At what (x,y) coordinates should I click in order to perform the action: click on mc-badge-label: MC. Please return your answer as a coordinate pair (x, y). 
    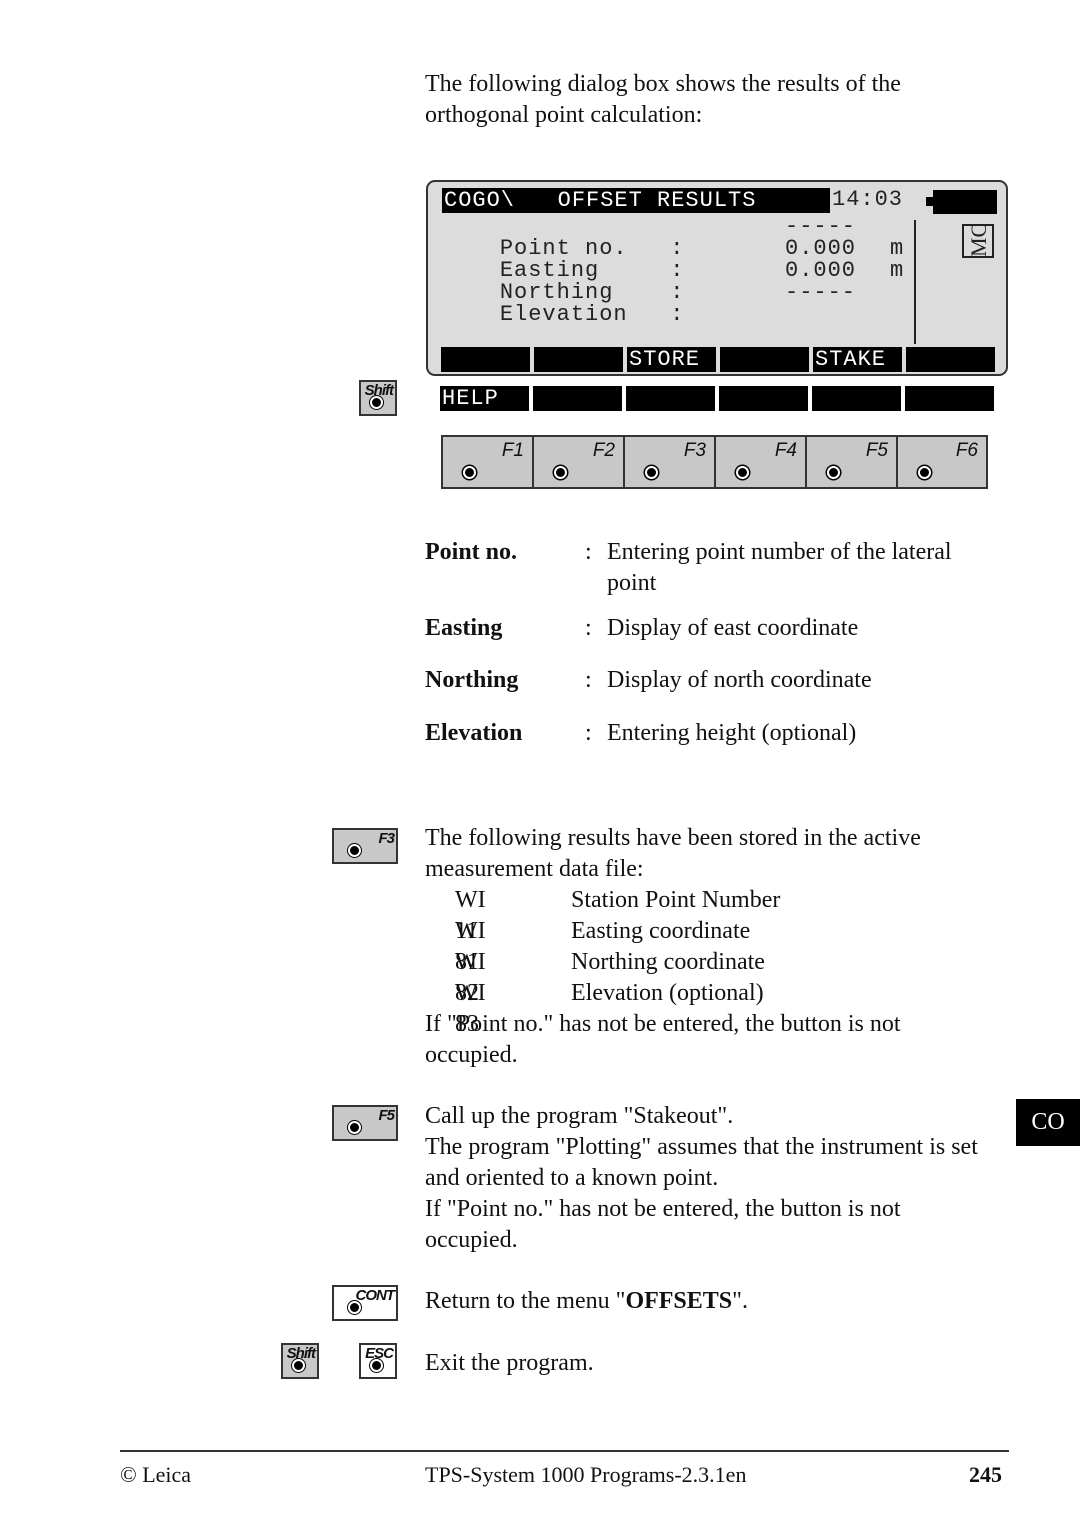
    Looking at the image, I should click on (978, 239).